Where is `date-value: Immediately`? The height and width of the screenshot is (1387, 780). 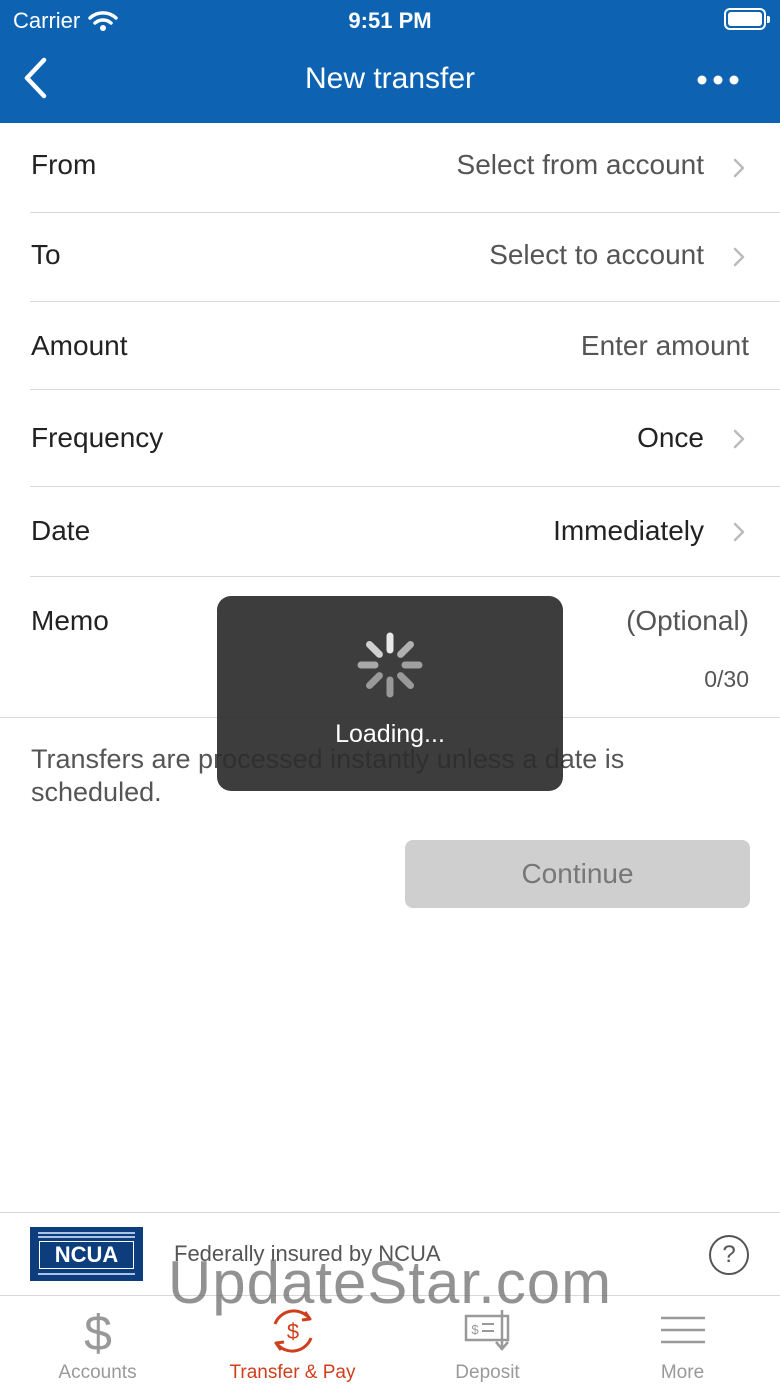 date-value: Immediately is located at coordinates (628, 530).